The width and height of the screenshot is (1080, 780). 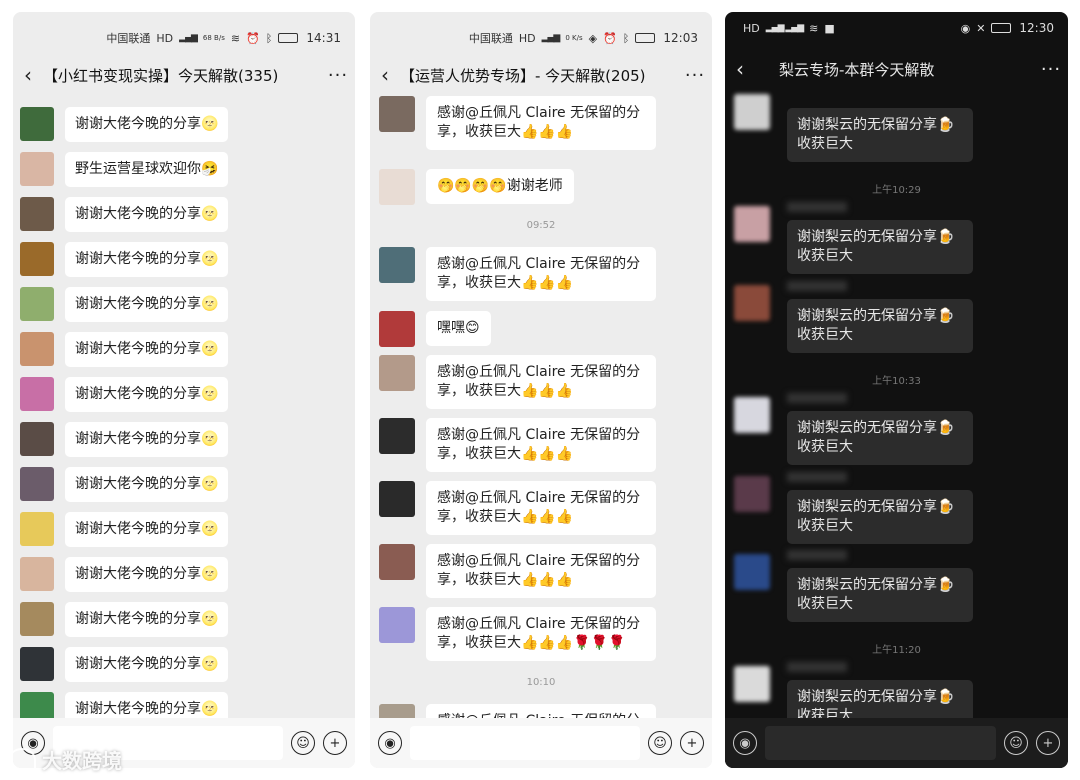 What do you see at coordinates (896, 190) in the screenshot?
I see `timestamp: 上午10:29` at bounding box center [896, 190].